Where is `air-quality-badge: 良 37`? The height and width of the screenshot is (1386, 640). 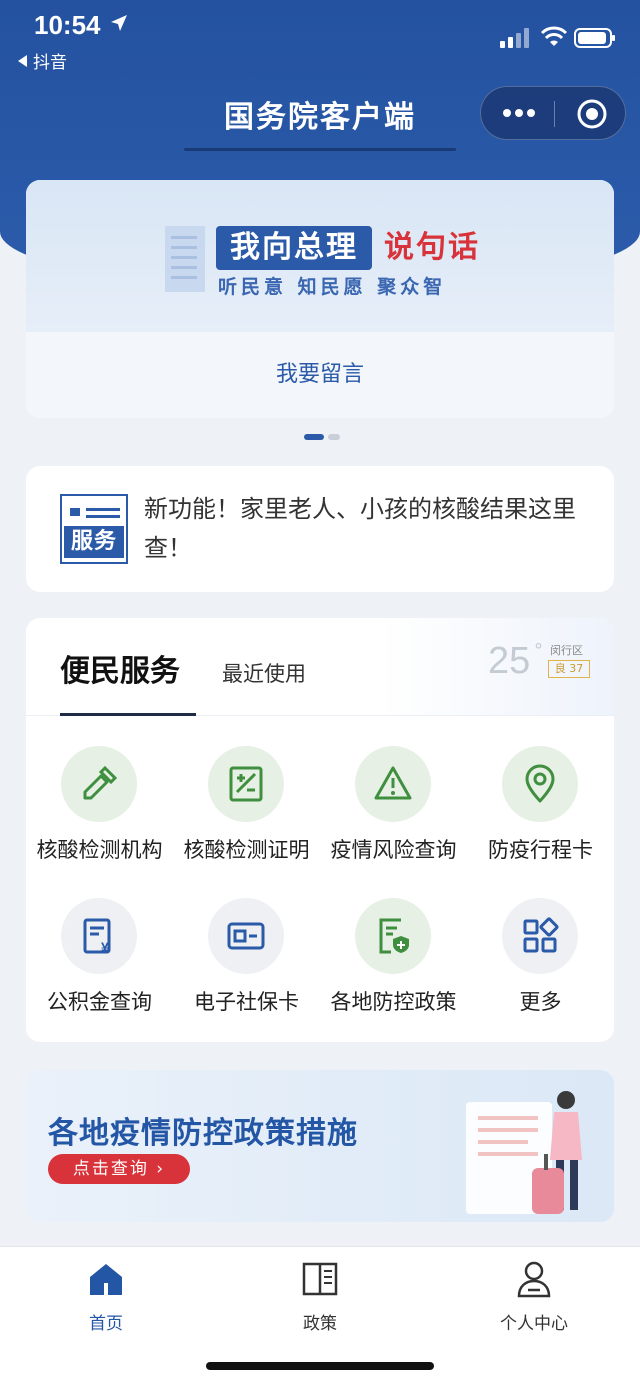
air-quality-badge: 良 37 is located at coordinates (569, 669).